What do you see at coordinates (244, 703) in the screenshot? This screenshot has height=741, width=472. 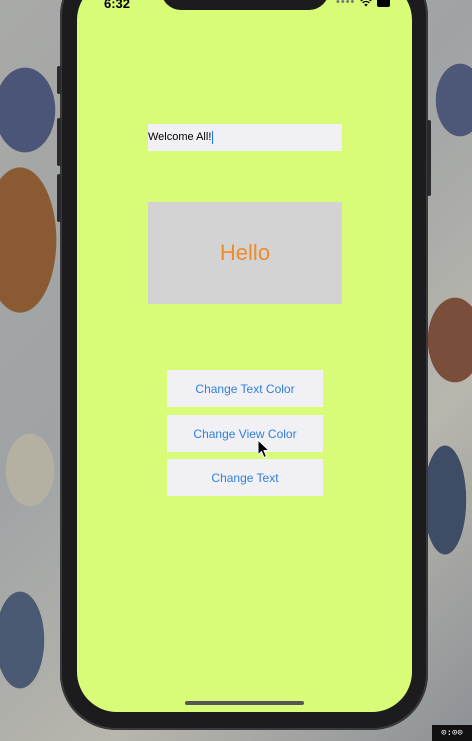 I see `home-indicator` at bounding box center [244, 703].